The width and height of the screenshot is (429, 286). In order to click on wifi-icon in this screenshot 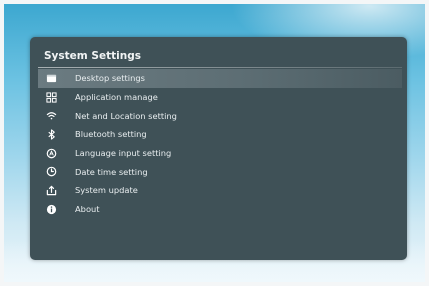, I will do `click(51, 116)`.